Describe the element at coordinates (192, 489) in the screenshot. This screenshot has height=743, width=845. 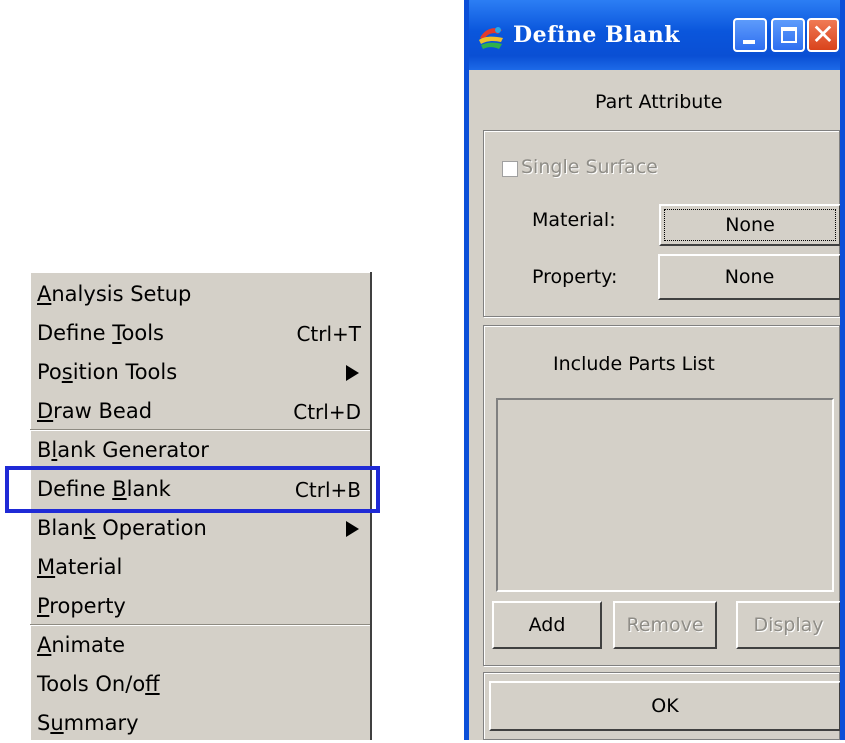
I see `highlight-box` at that location.